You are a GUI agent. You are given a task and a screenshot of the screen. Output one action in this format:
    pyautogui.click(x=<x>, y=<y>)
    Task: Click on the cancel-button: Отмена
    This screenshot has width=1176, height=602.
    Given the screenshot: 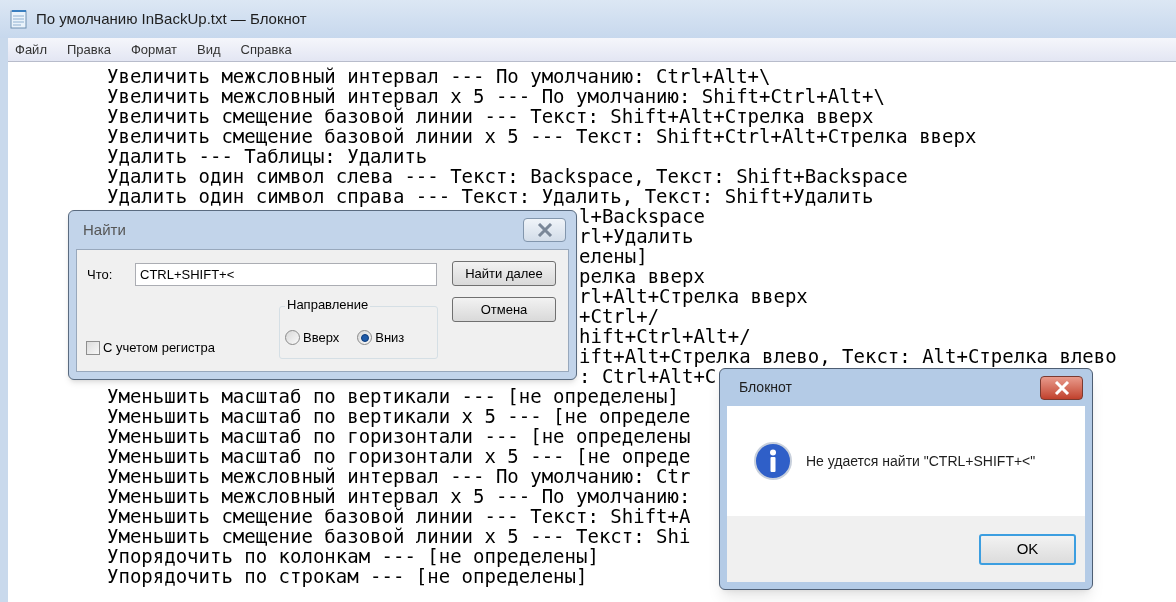 What is the action you would take?
    pyautogui.click(x=504, y=309)
    